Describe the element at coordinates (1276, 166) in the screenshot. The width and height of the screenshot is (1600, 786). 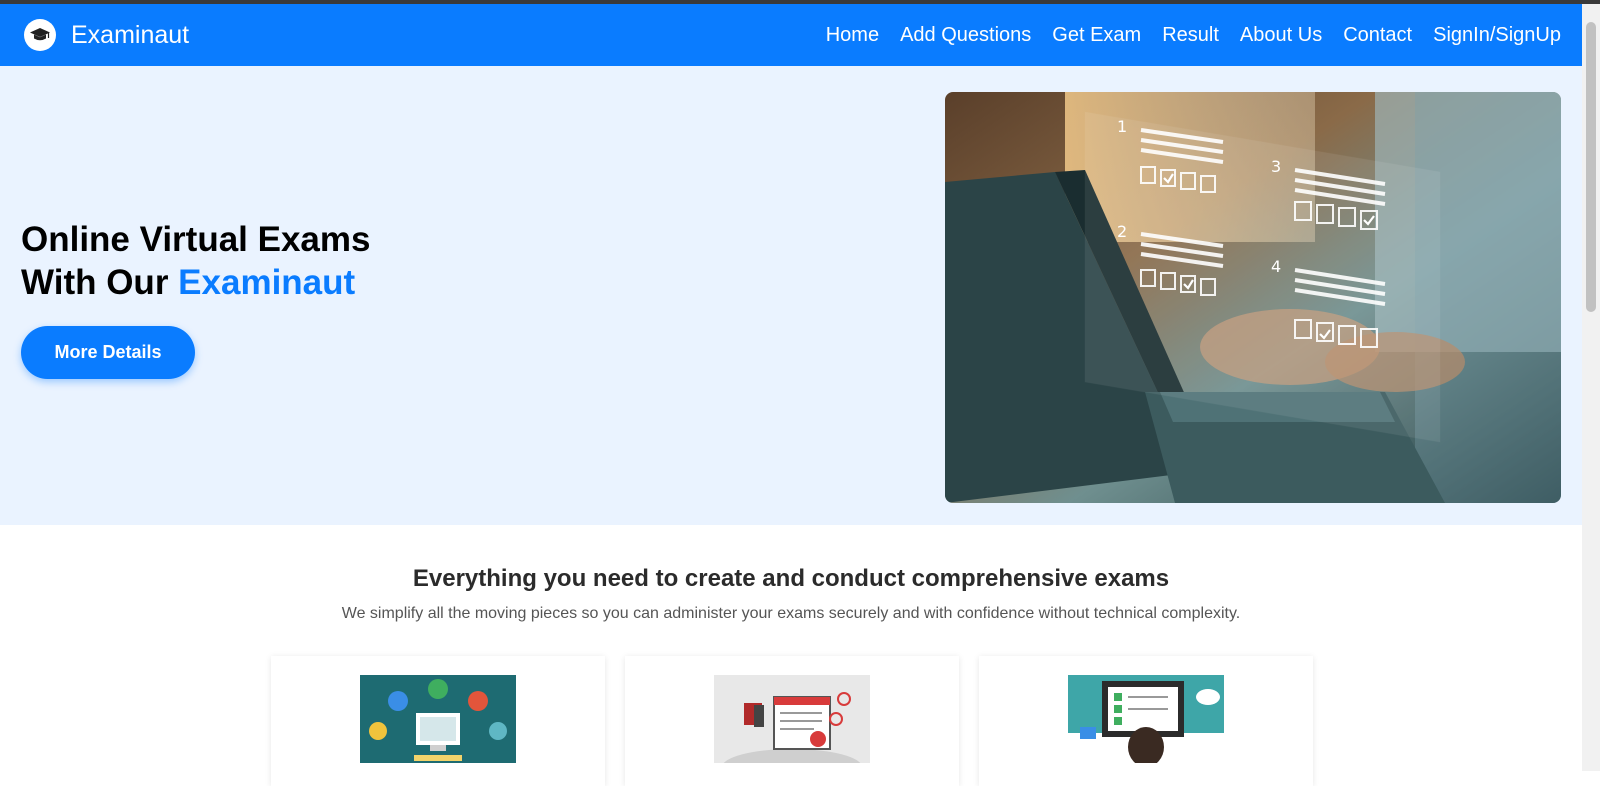
I see `svg-text: 3` at that location.